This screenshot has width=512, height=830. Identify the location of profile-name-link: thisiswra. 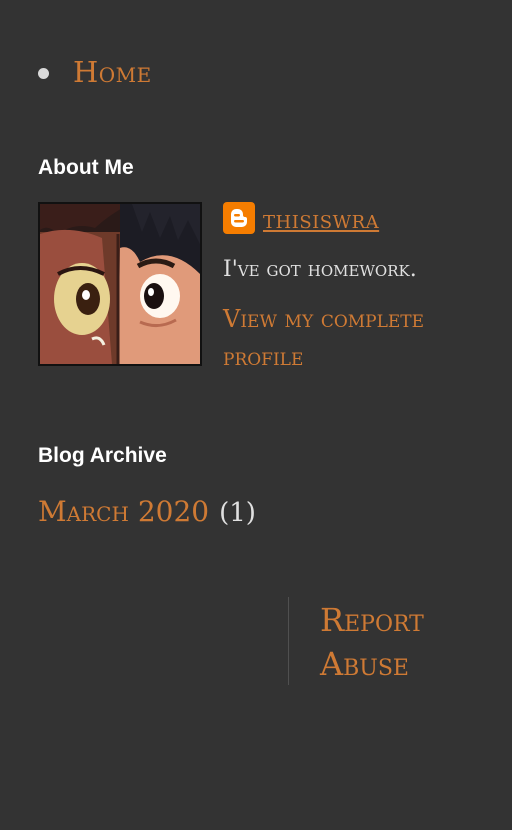
(321, 219).